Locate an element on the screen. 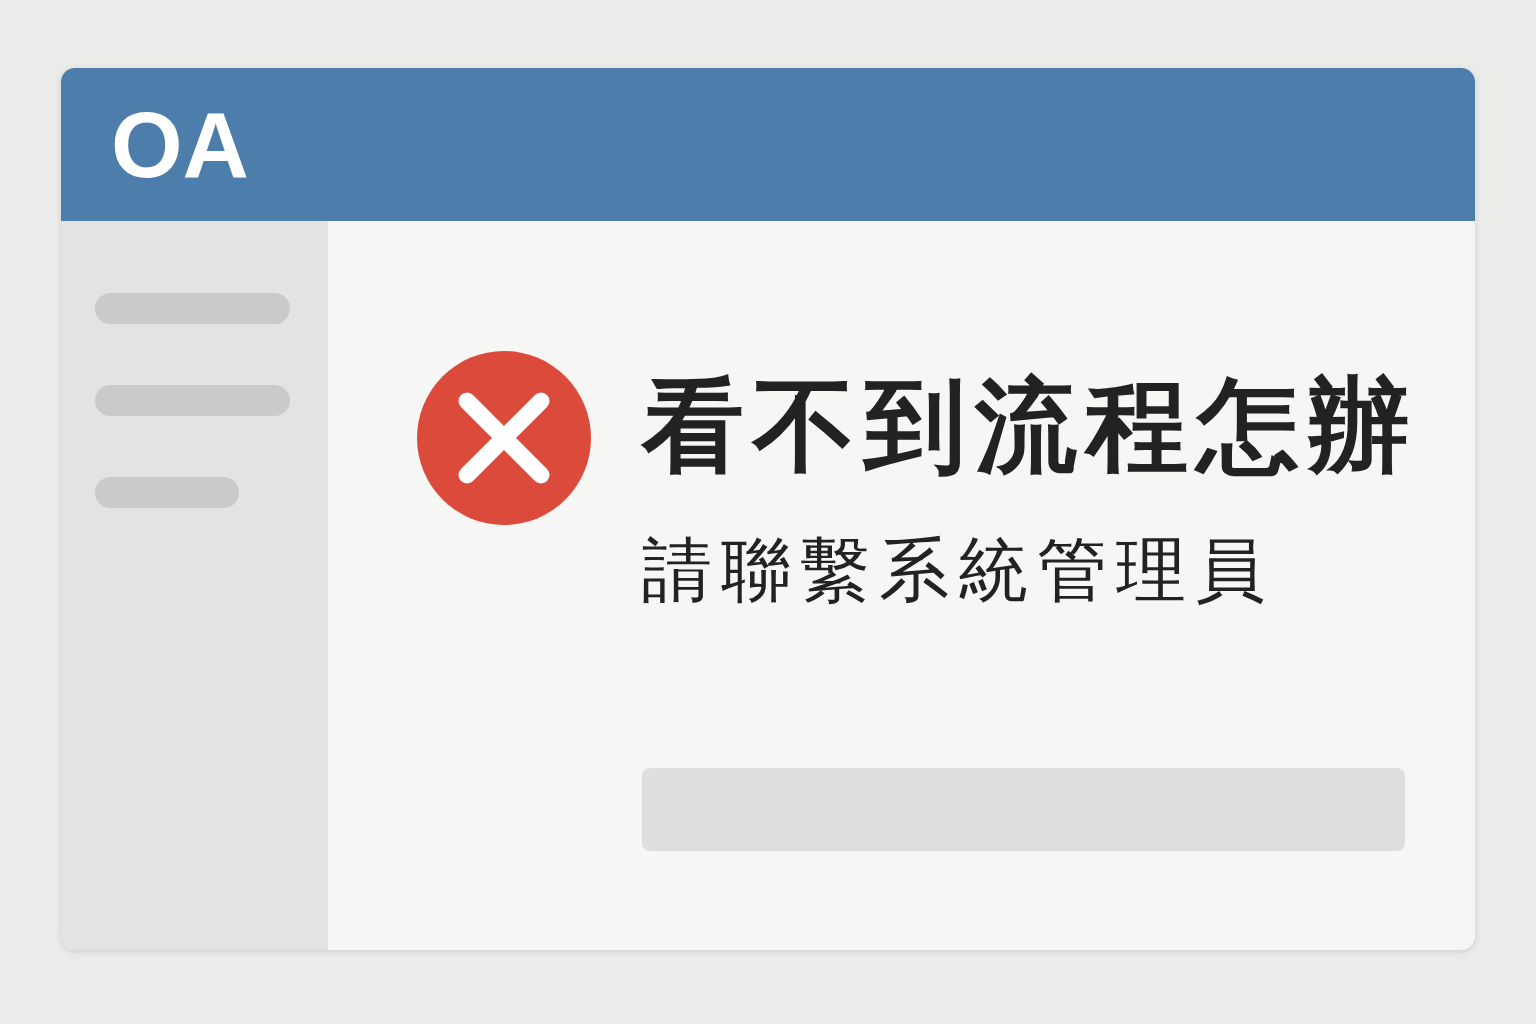  logo-text: OA is located at coordinates (180, 144).